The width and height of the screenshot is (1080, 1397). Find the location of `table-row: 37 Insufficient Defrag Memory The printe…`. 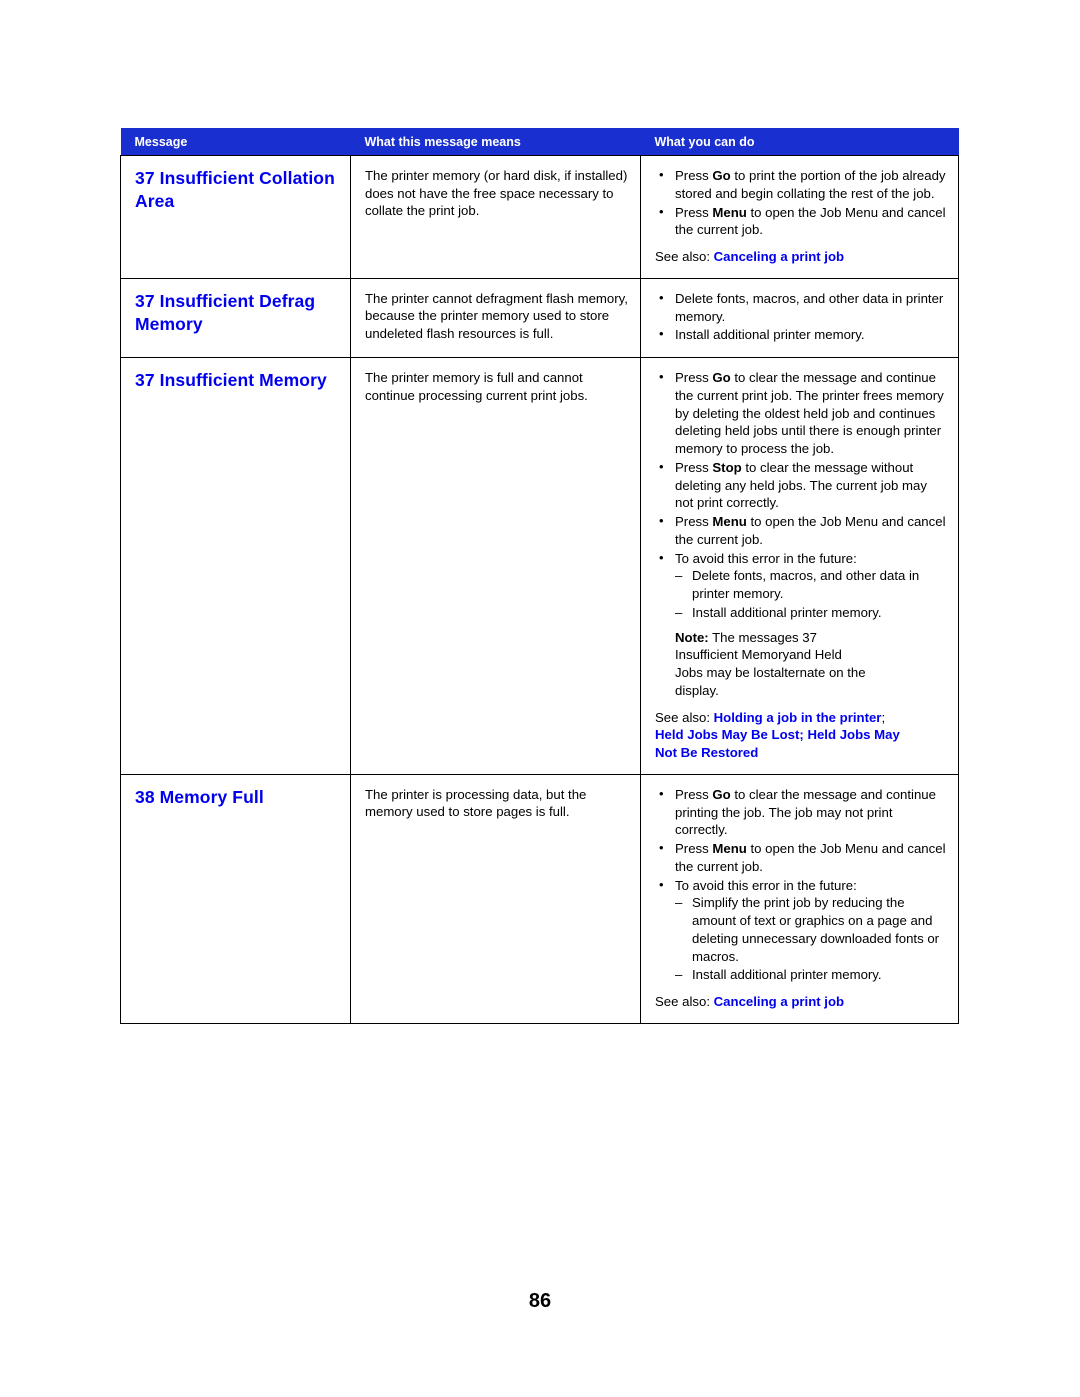

table-row: 37 Insufficient Defrag Memory The printe… is located at coordinates (539, 318).